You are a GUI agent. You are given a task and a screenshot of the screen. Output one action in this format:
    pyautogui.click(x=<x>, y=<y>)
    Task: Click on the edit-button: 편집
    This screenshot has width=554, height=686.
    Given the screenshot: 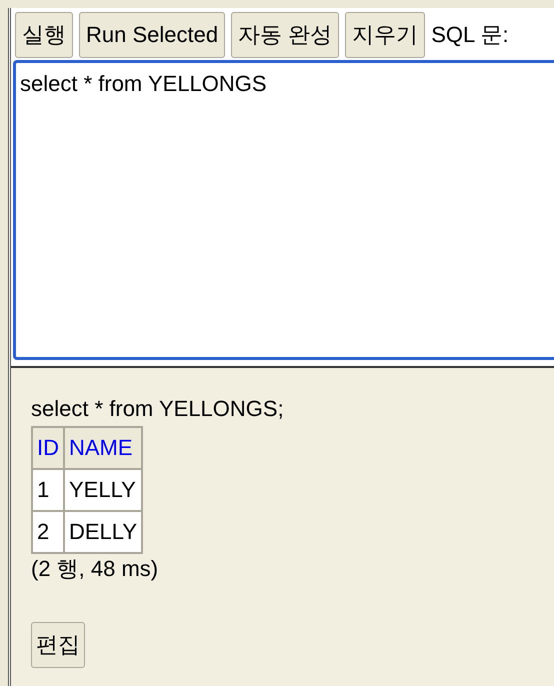 What is the action you would take?
    pyautogui.click(x=58, y=645)
    